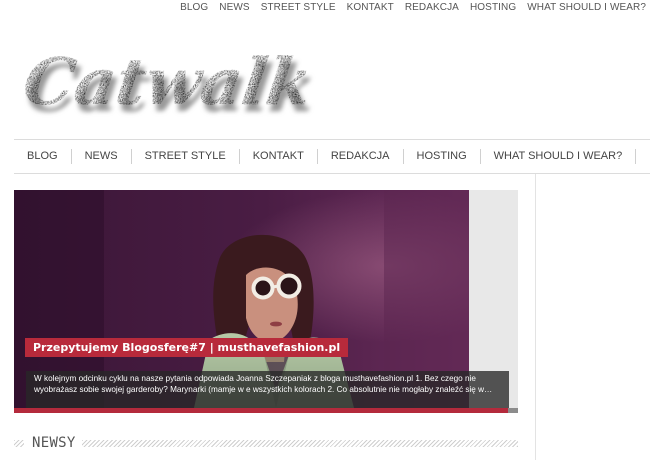 This screenshot has height=460, width=650. What do you see at coordinates (186, 156) in the screenshot?
I see `main-nav-street-style: STREET STYLE` at bounding box center [186, 156].